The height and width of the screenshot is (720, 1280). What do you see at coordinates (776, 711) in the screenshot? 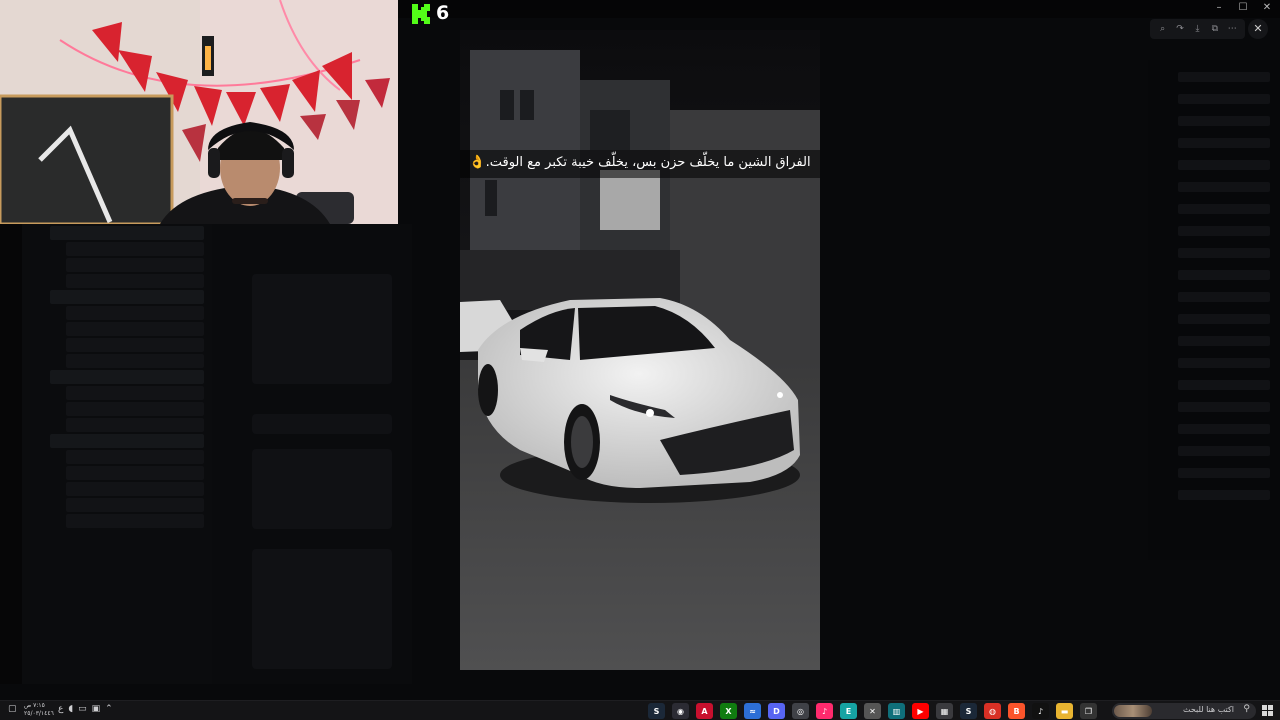
I see `discord-icon: D` at bounding box center [776, 711].